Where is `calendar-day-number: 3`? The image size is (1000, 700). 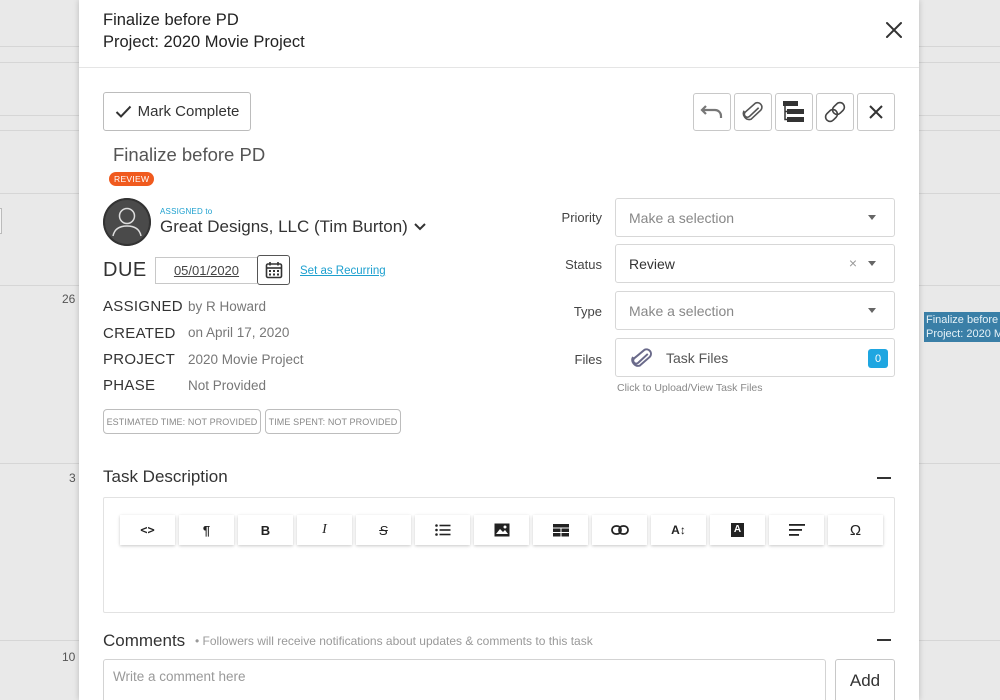 calendar-day-number: 3 is located at coordinates (72, 478).